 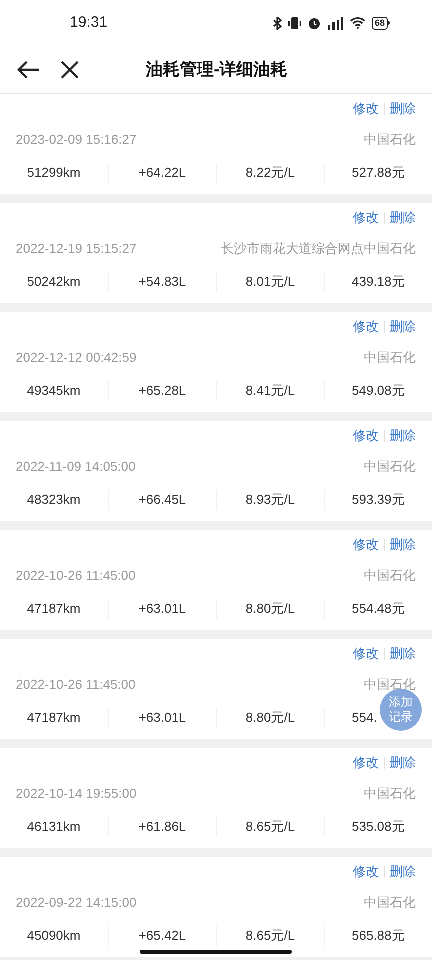 I want to click on record-value: 554., so click(x=365, y=718).